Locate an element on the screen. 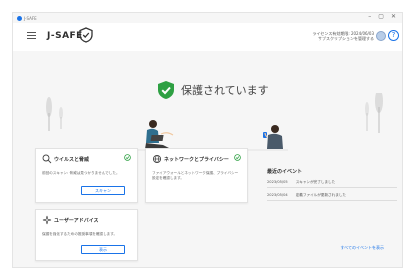  user-card-desc: 保護を強化するための推奨事項を確認します。 is located at coordinates (80, 234).